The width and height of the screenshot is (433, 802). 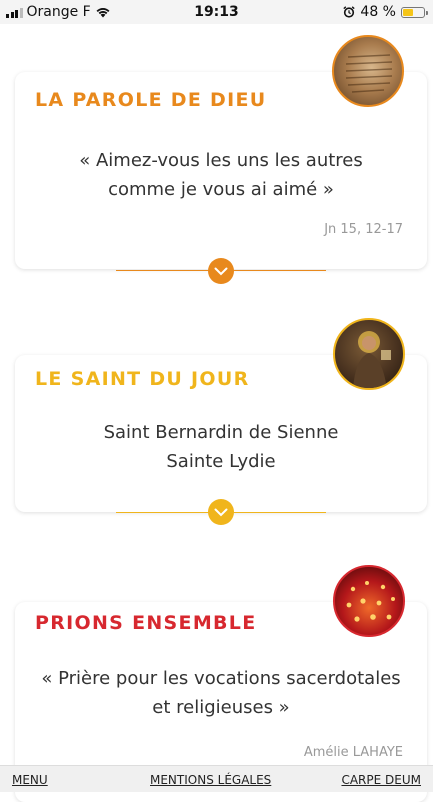 I want to click on menu-link: MENU, so click(x=30, y=780).